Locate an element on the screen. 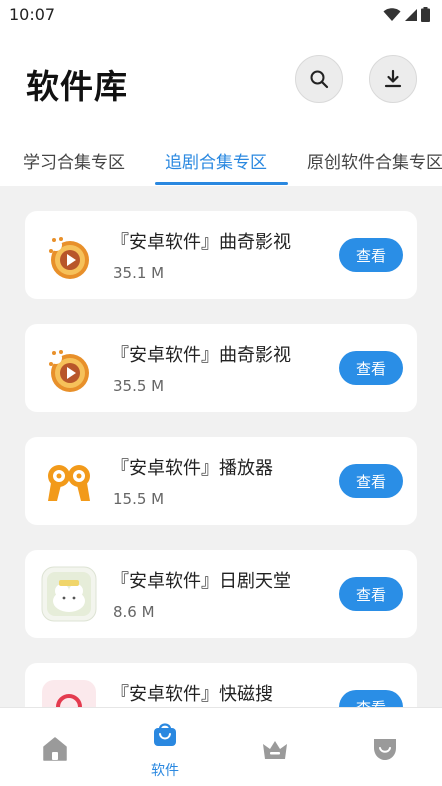  tab-study-collection: 学习合集专区 is located at coordinates (74, 160).